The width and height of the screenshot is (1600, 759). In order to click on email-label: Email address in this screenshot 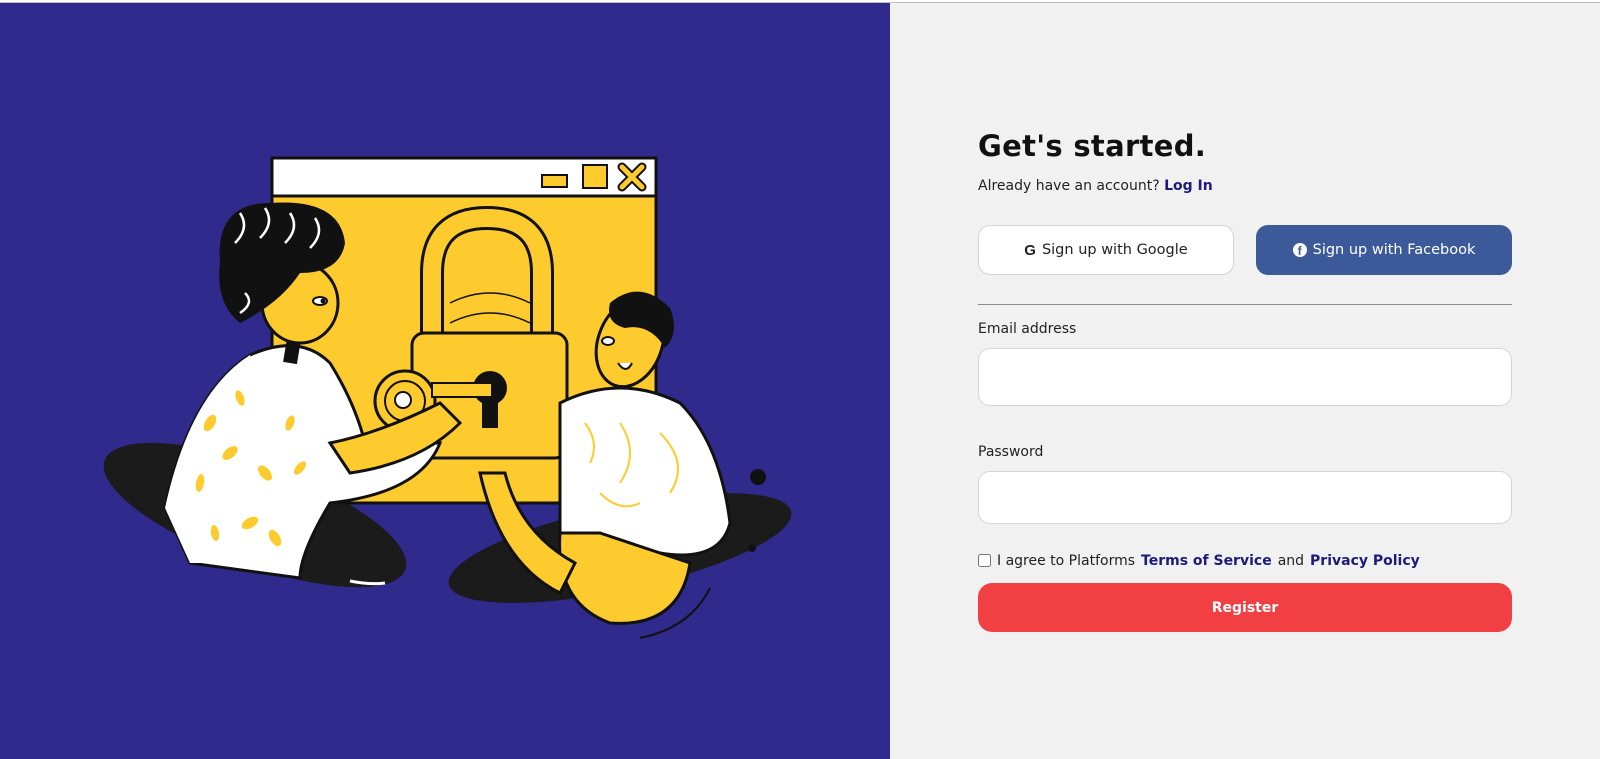, I will do `click(1027, 329)`.